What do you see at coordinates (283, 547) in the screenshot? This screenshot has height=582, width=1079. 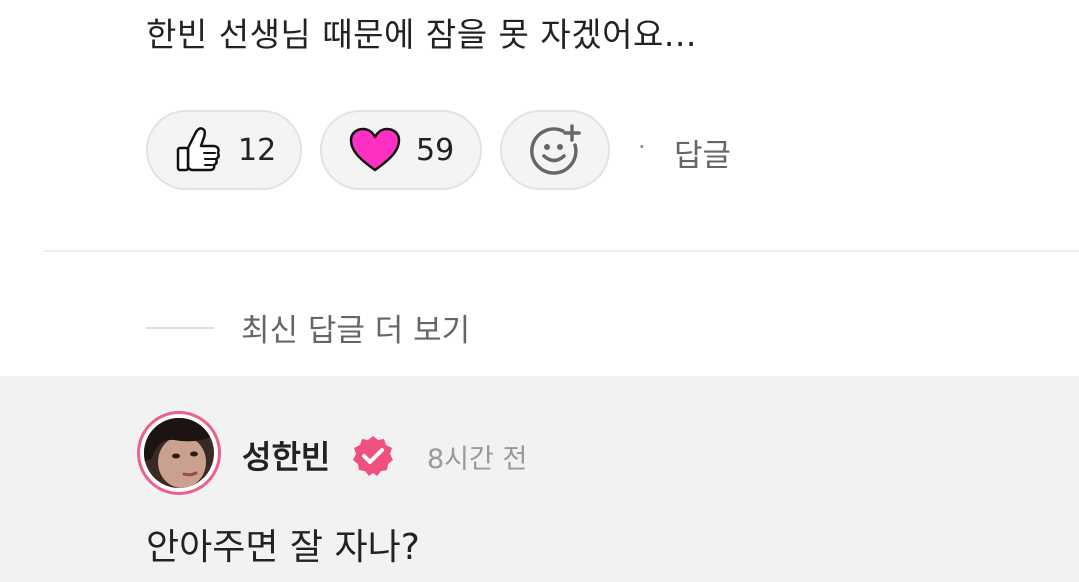 I see `reply-text: 안아주면 잘 자나?` at bounding box center [283, 547].